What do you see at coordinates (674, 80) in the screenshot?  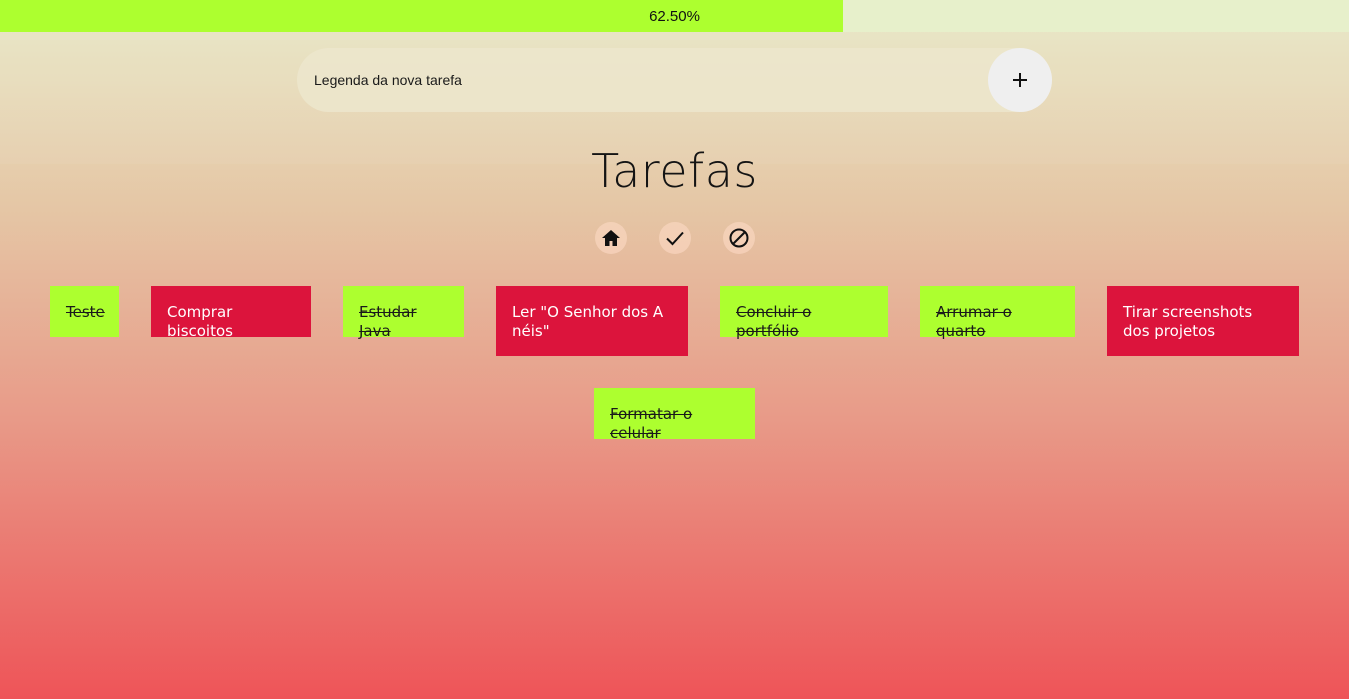 I see `new-task-input` at bounding box center [674, 80].